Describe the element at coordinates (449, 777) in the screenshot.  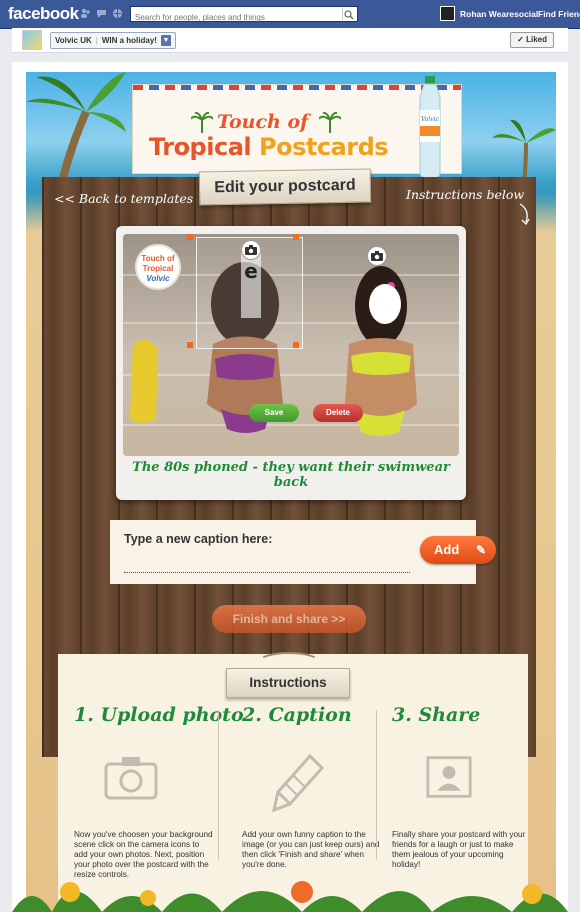
I see `postcard-icon` at that location.